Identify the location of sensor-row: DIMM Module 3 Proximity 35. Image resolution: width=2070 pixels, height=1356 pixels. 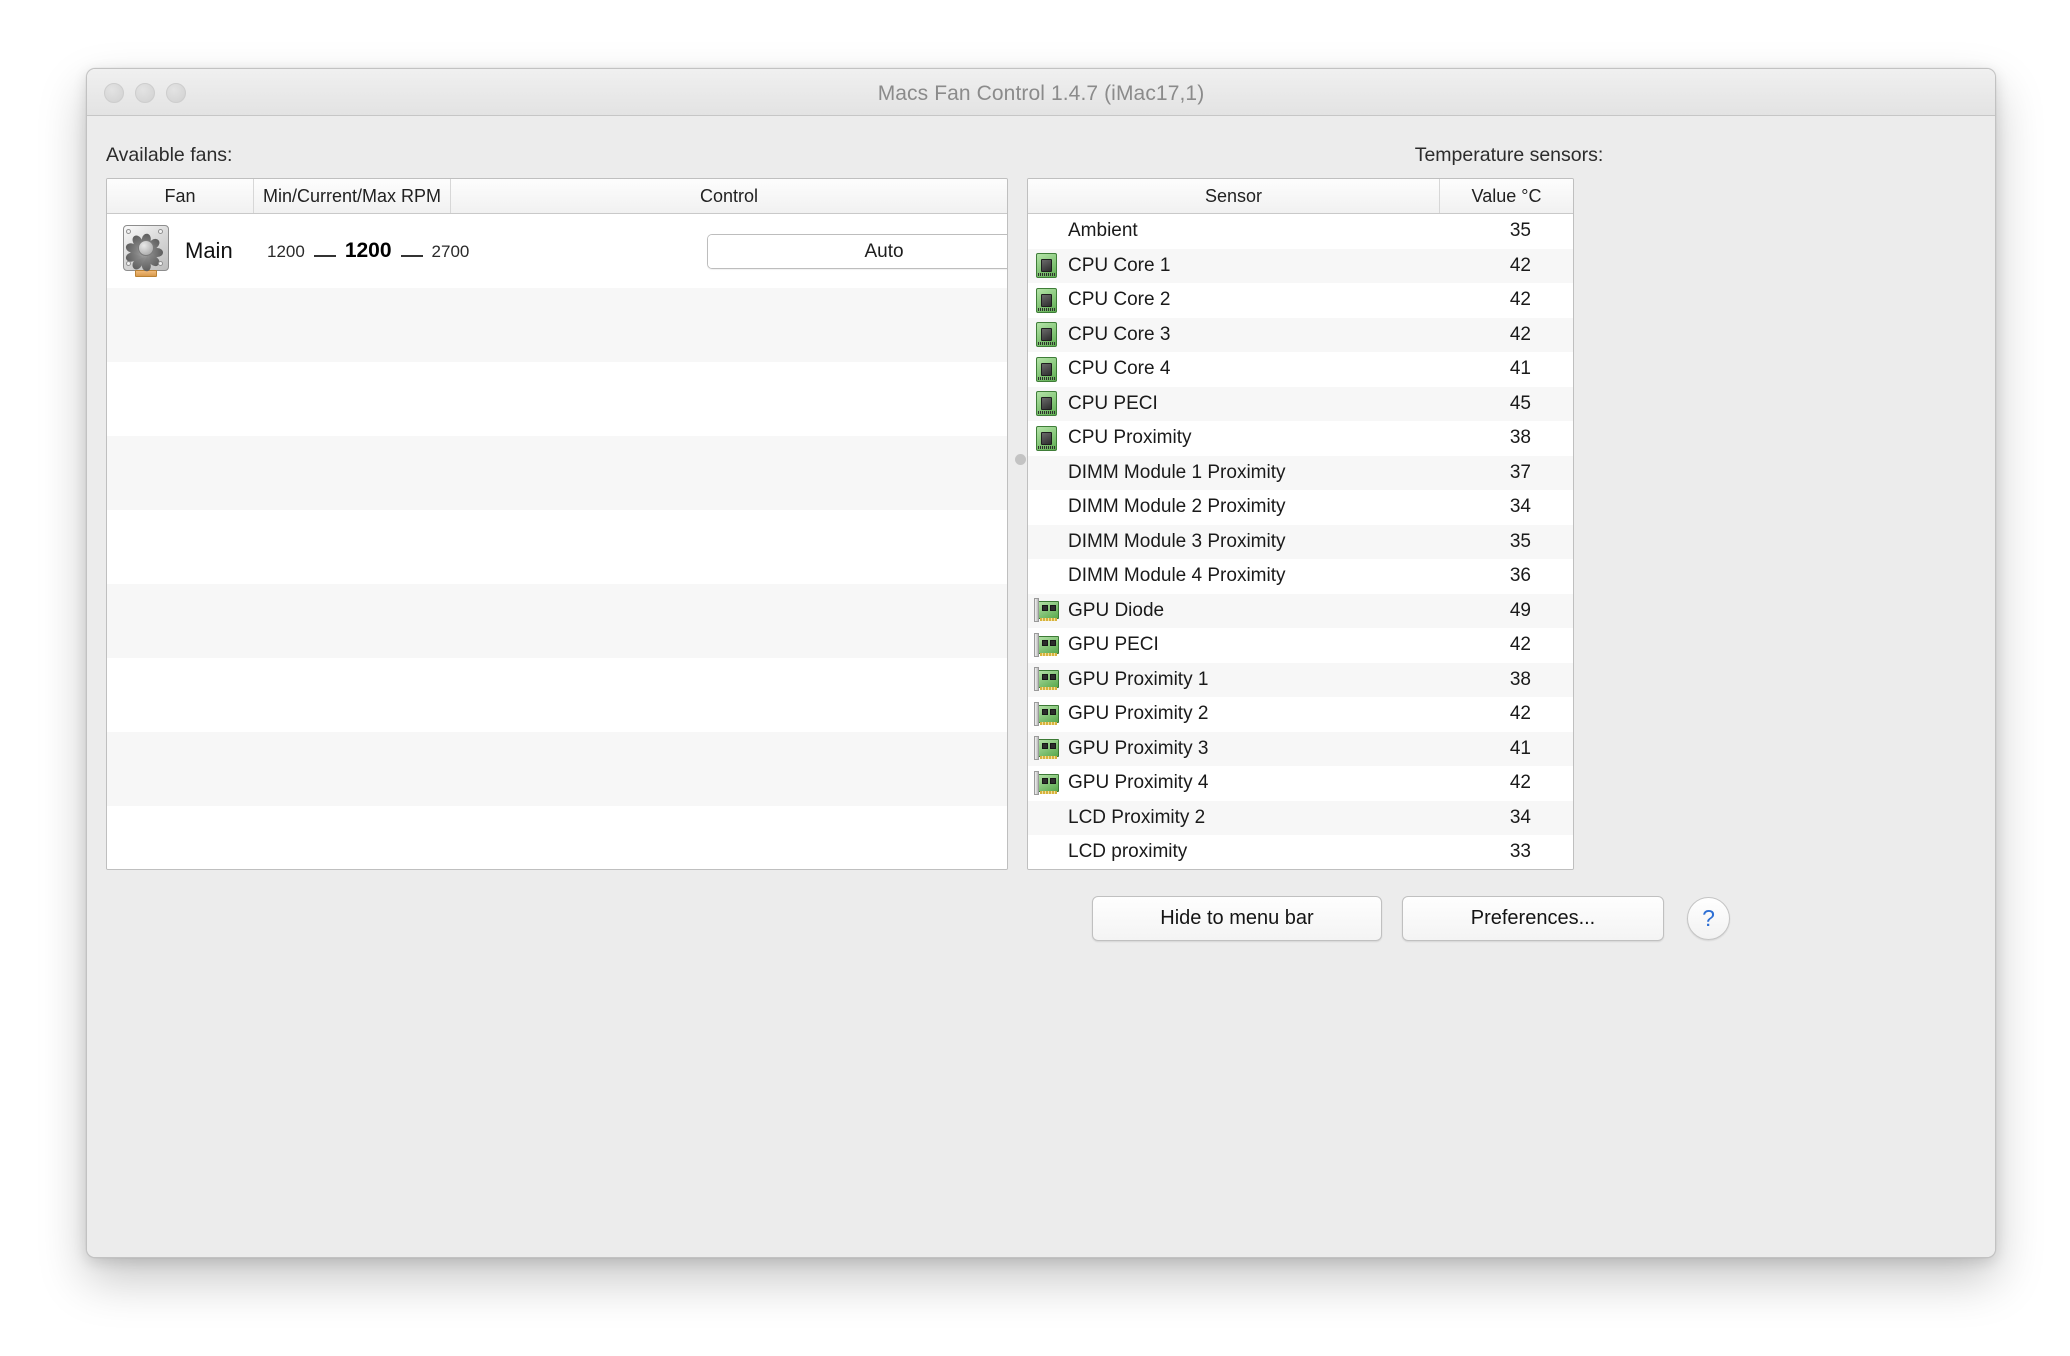
(1300, 541).